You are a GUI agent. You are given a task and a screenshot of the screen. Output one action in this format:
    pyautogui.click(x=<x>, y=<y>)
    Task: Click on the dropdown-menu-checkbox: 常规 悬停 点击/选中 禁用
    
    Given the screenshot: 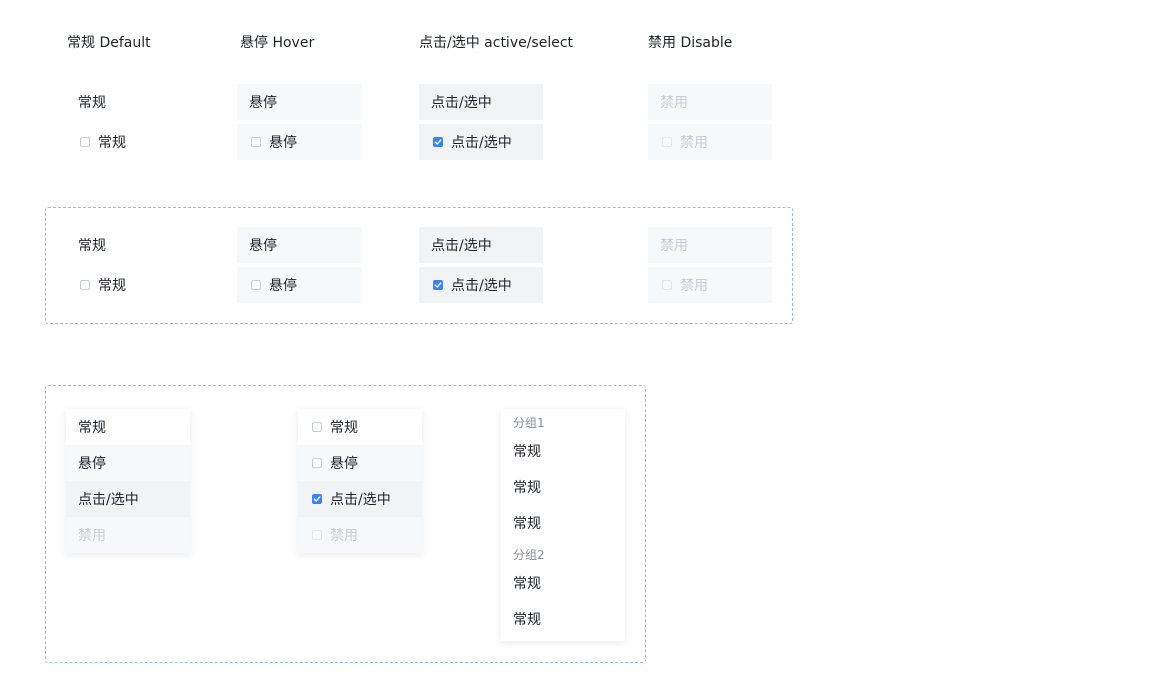 What is the action you would take?
    pyautogui.click(x=360, y=481)
    